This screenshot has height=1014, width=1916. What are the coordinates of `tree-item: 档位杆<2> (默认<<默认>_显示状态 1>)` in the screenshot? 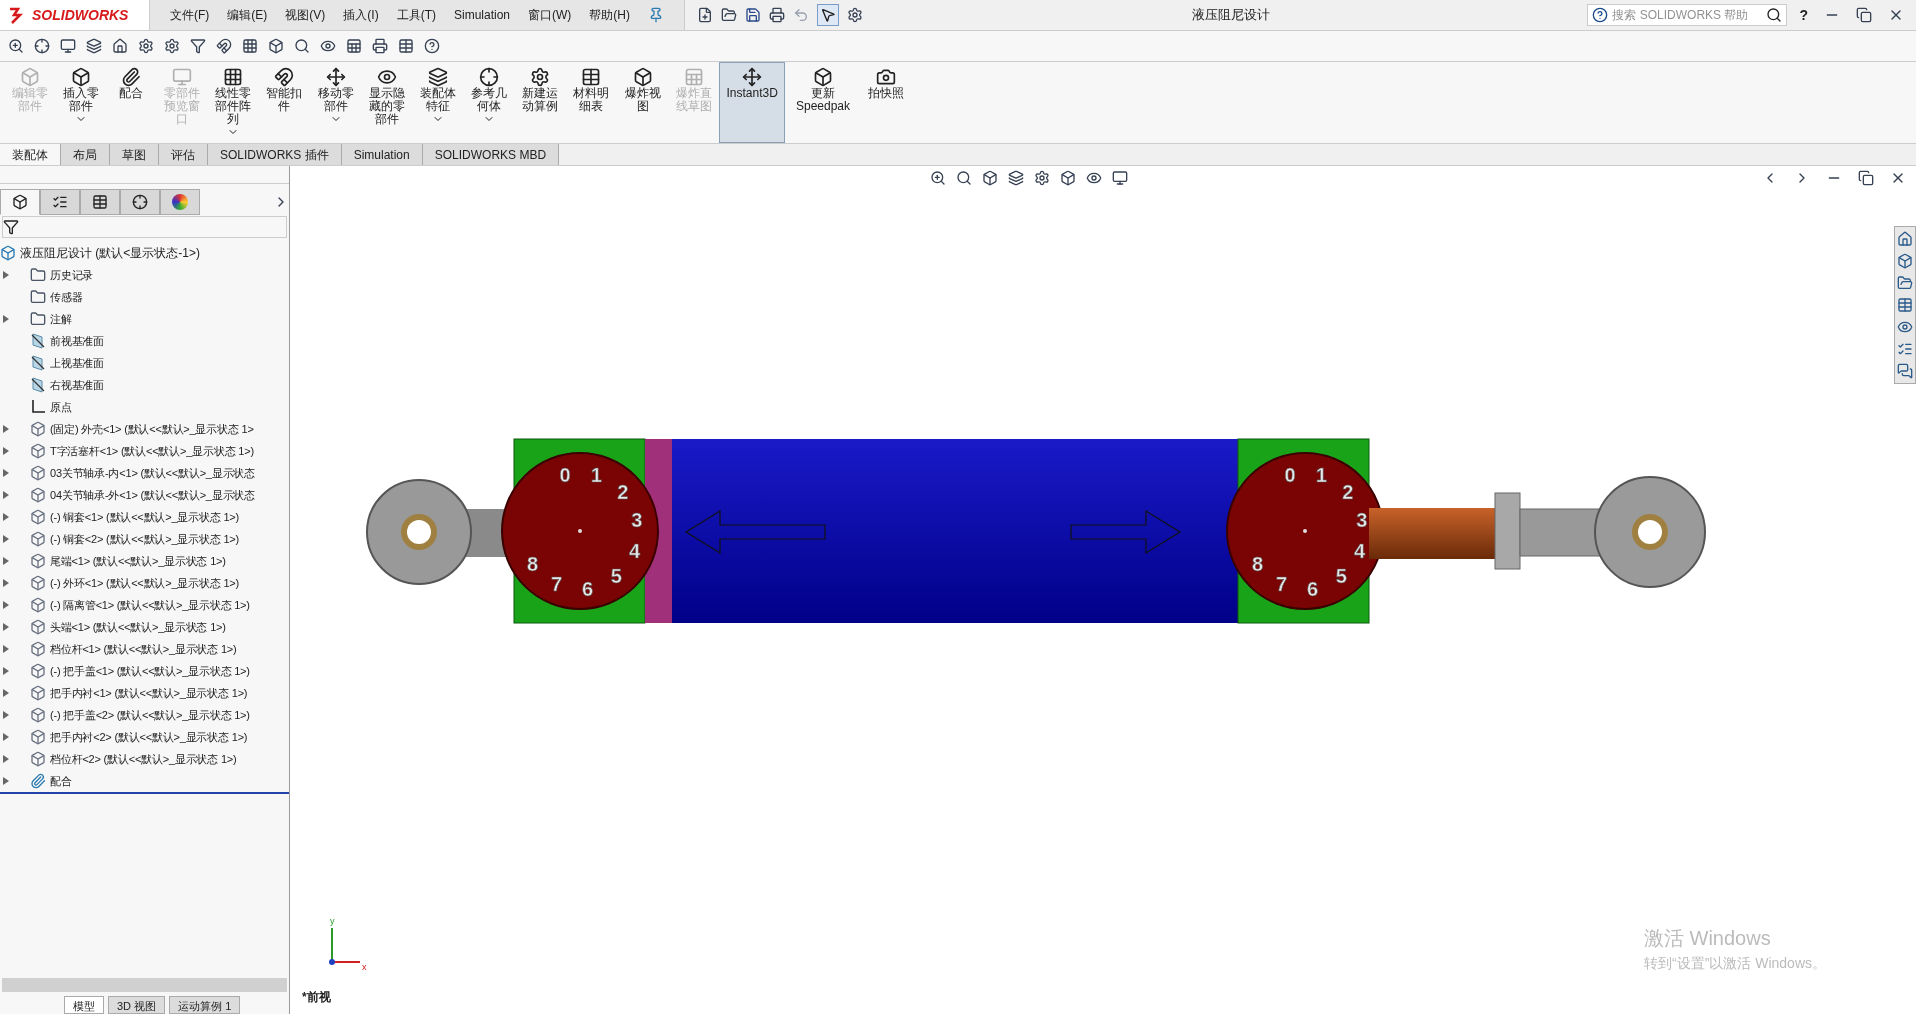 It's located at (143, 759).